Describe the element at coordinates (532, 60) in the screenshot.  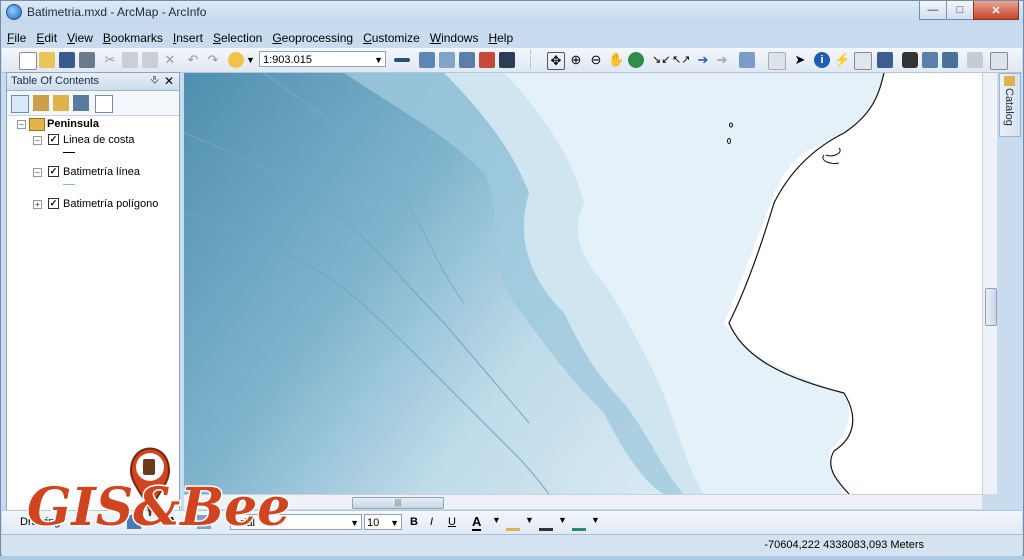
I see `toolbar-grip` at that location.